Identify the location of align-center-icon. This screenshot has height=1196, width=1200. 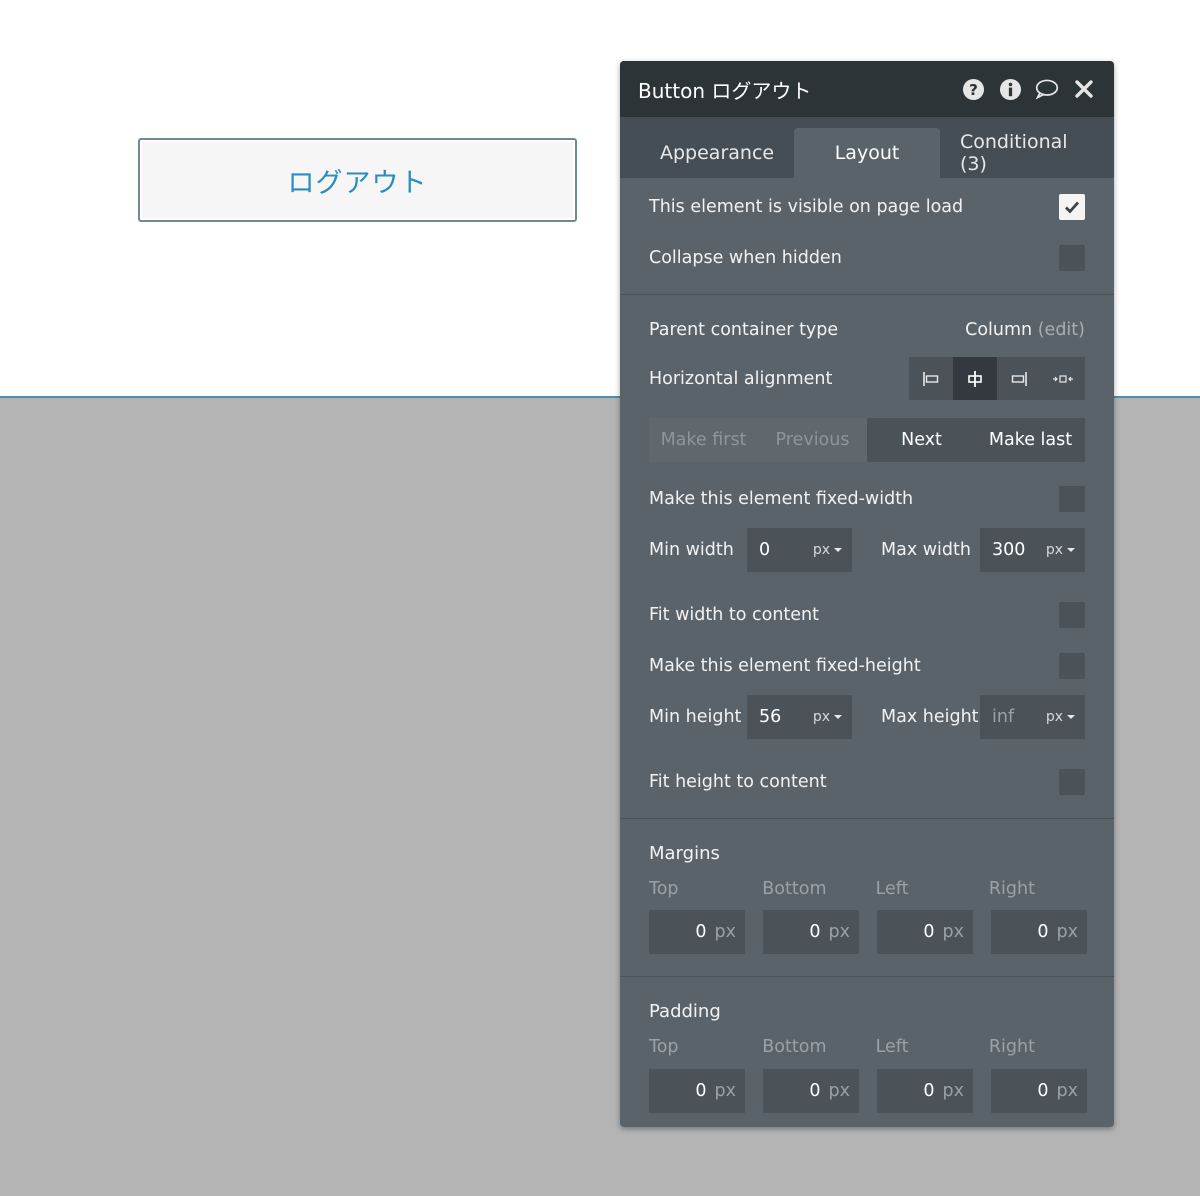
(975, 378).